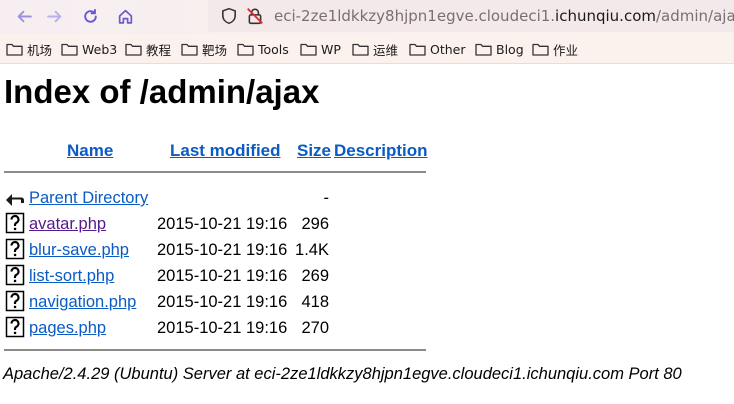 This screenshot has height=404, width=734. Describe the element at coordinates (225, 151) in the screenshot. I see `column-header-last-modified: Last modified` at that location.